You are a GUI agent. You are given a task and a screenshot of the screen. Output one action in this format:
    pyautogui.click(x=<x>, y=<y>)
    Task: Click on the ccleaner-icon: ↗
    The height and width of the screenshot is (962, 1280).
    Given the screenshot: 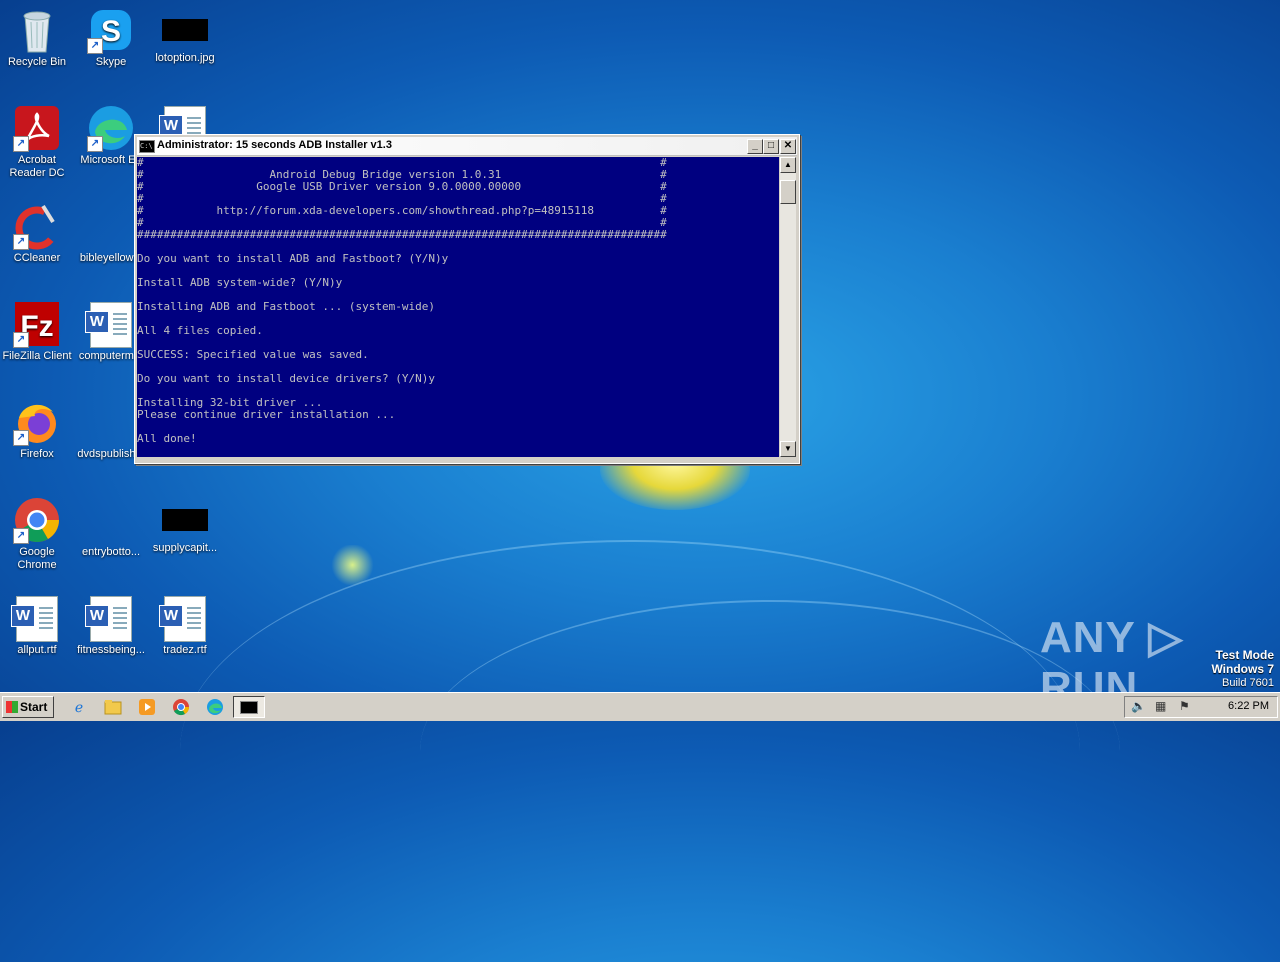 What is the action you would take?
    pyautogui.click(x=37, y=226)
    